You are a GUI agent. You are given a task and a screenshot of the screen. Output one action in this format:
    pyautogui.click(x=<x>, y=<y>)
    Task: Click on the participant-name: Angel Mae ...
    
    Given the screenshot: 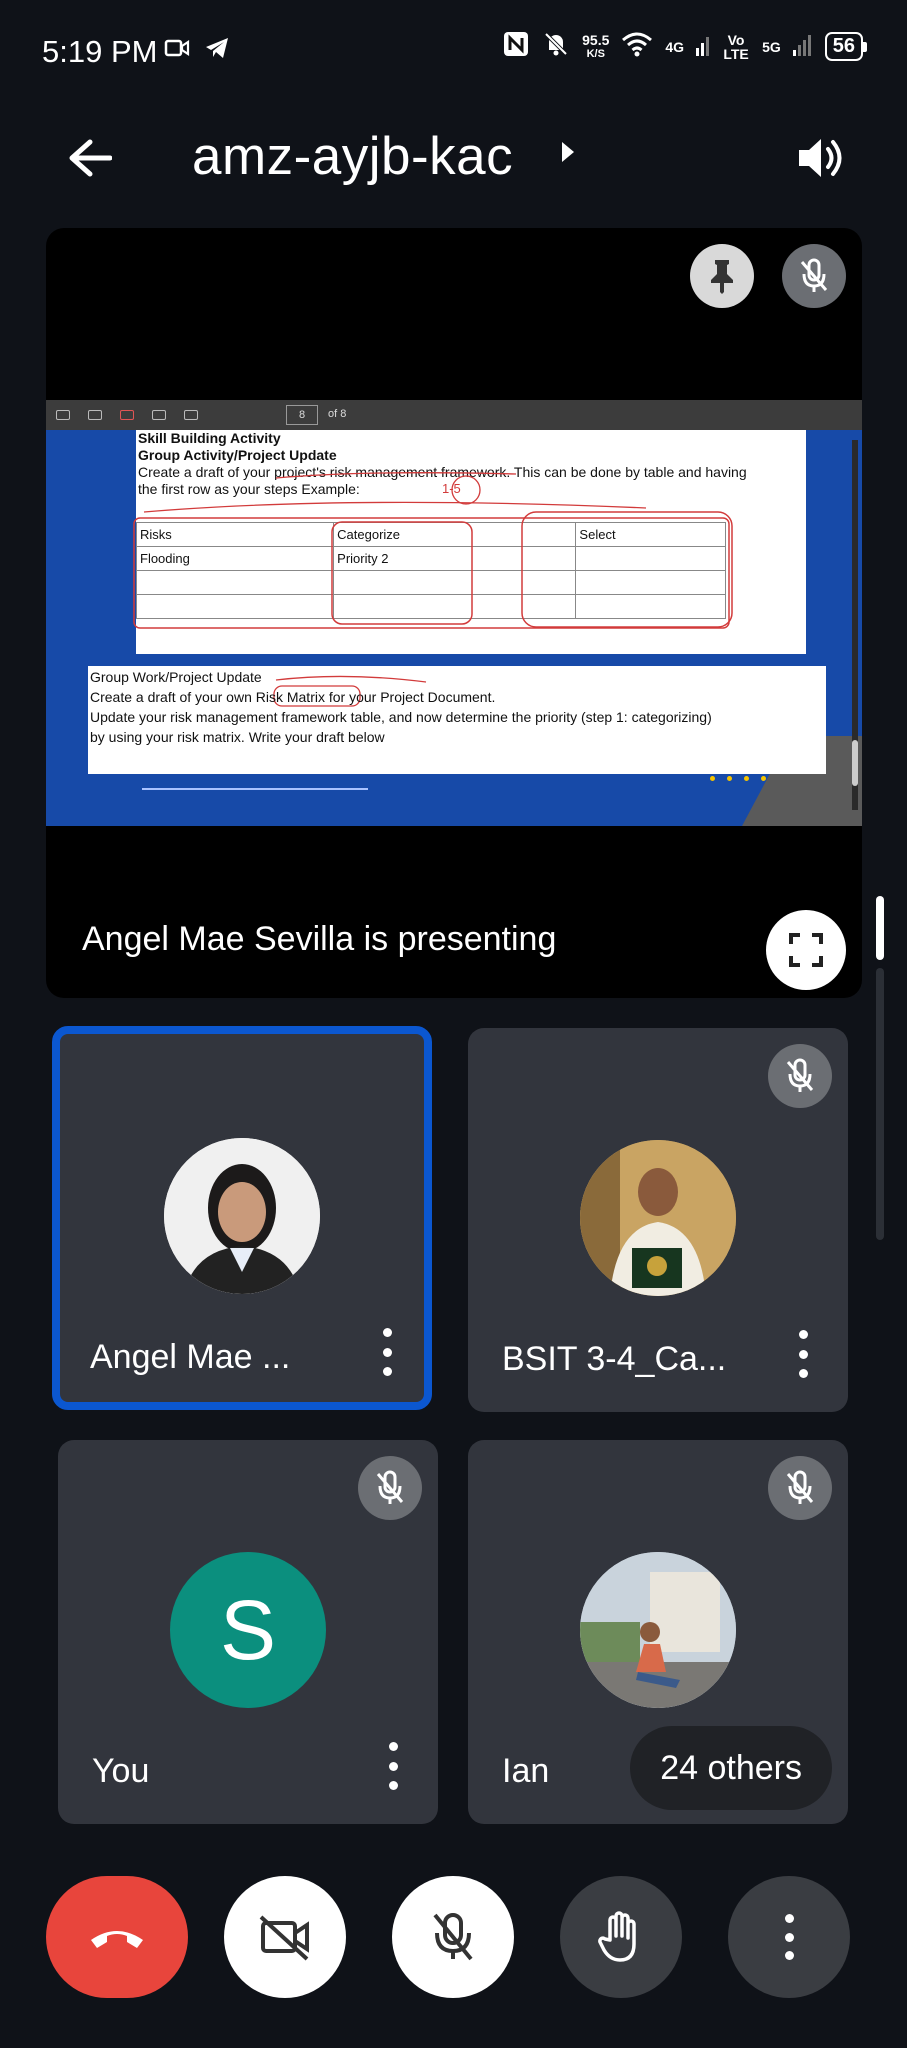 What is the action you would take?
    pyautogui.click(x=190, y=1357)
    